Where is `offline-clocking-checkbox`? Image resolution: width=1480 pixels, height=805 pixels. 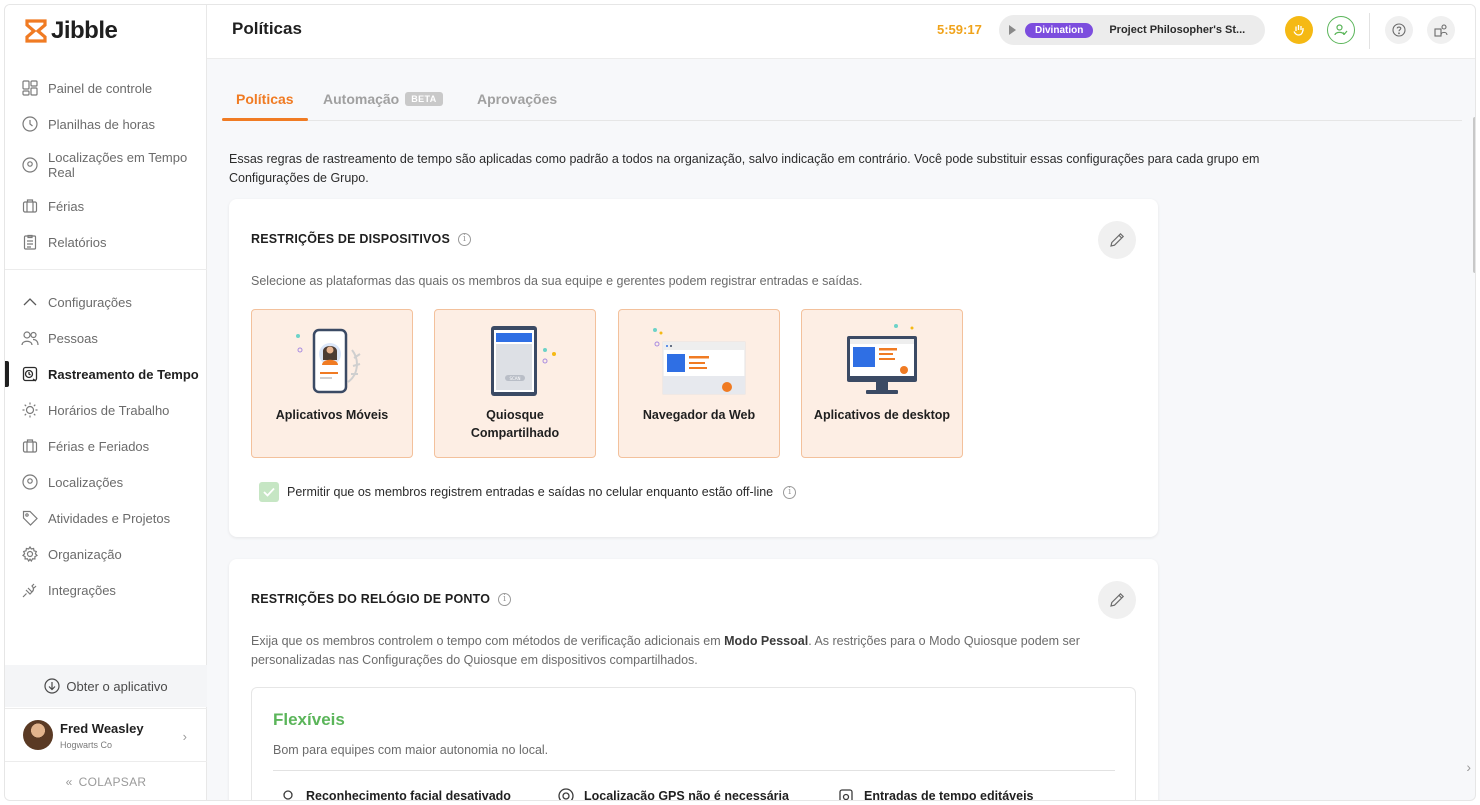
offline-clocking-checkbox is located at coordinates (269, 492).